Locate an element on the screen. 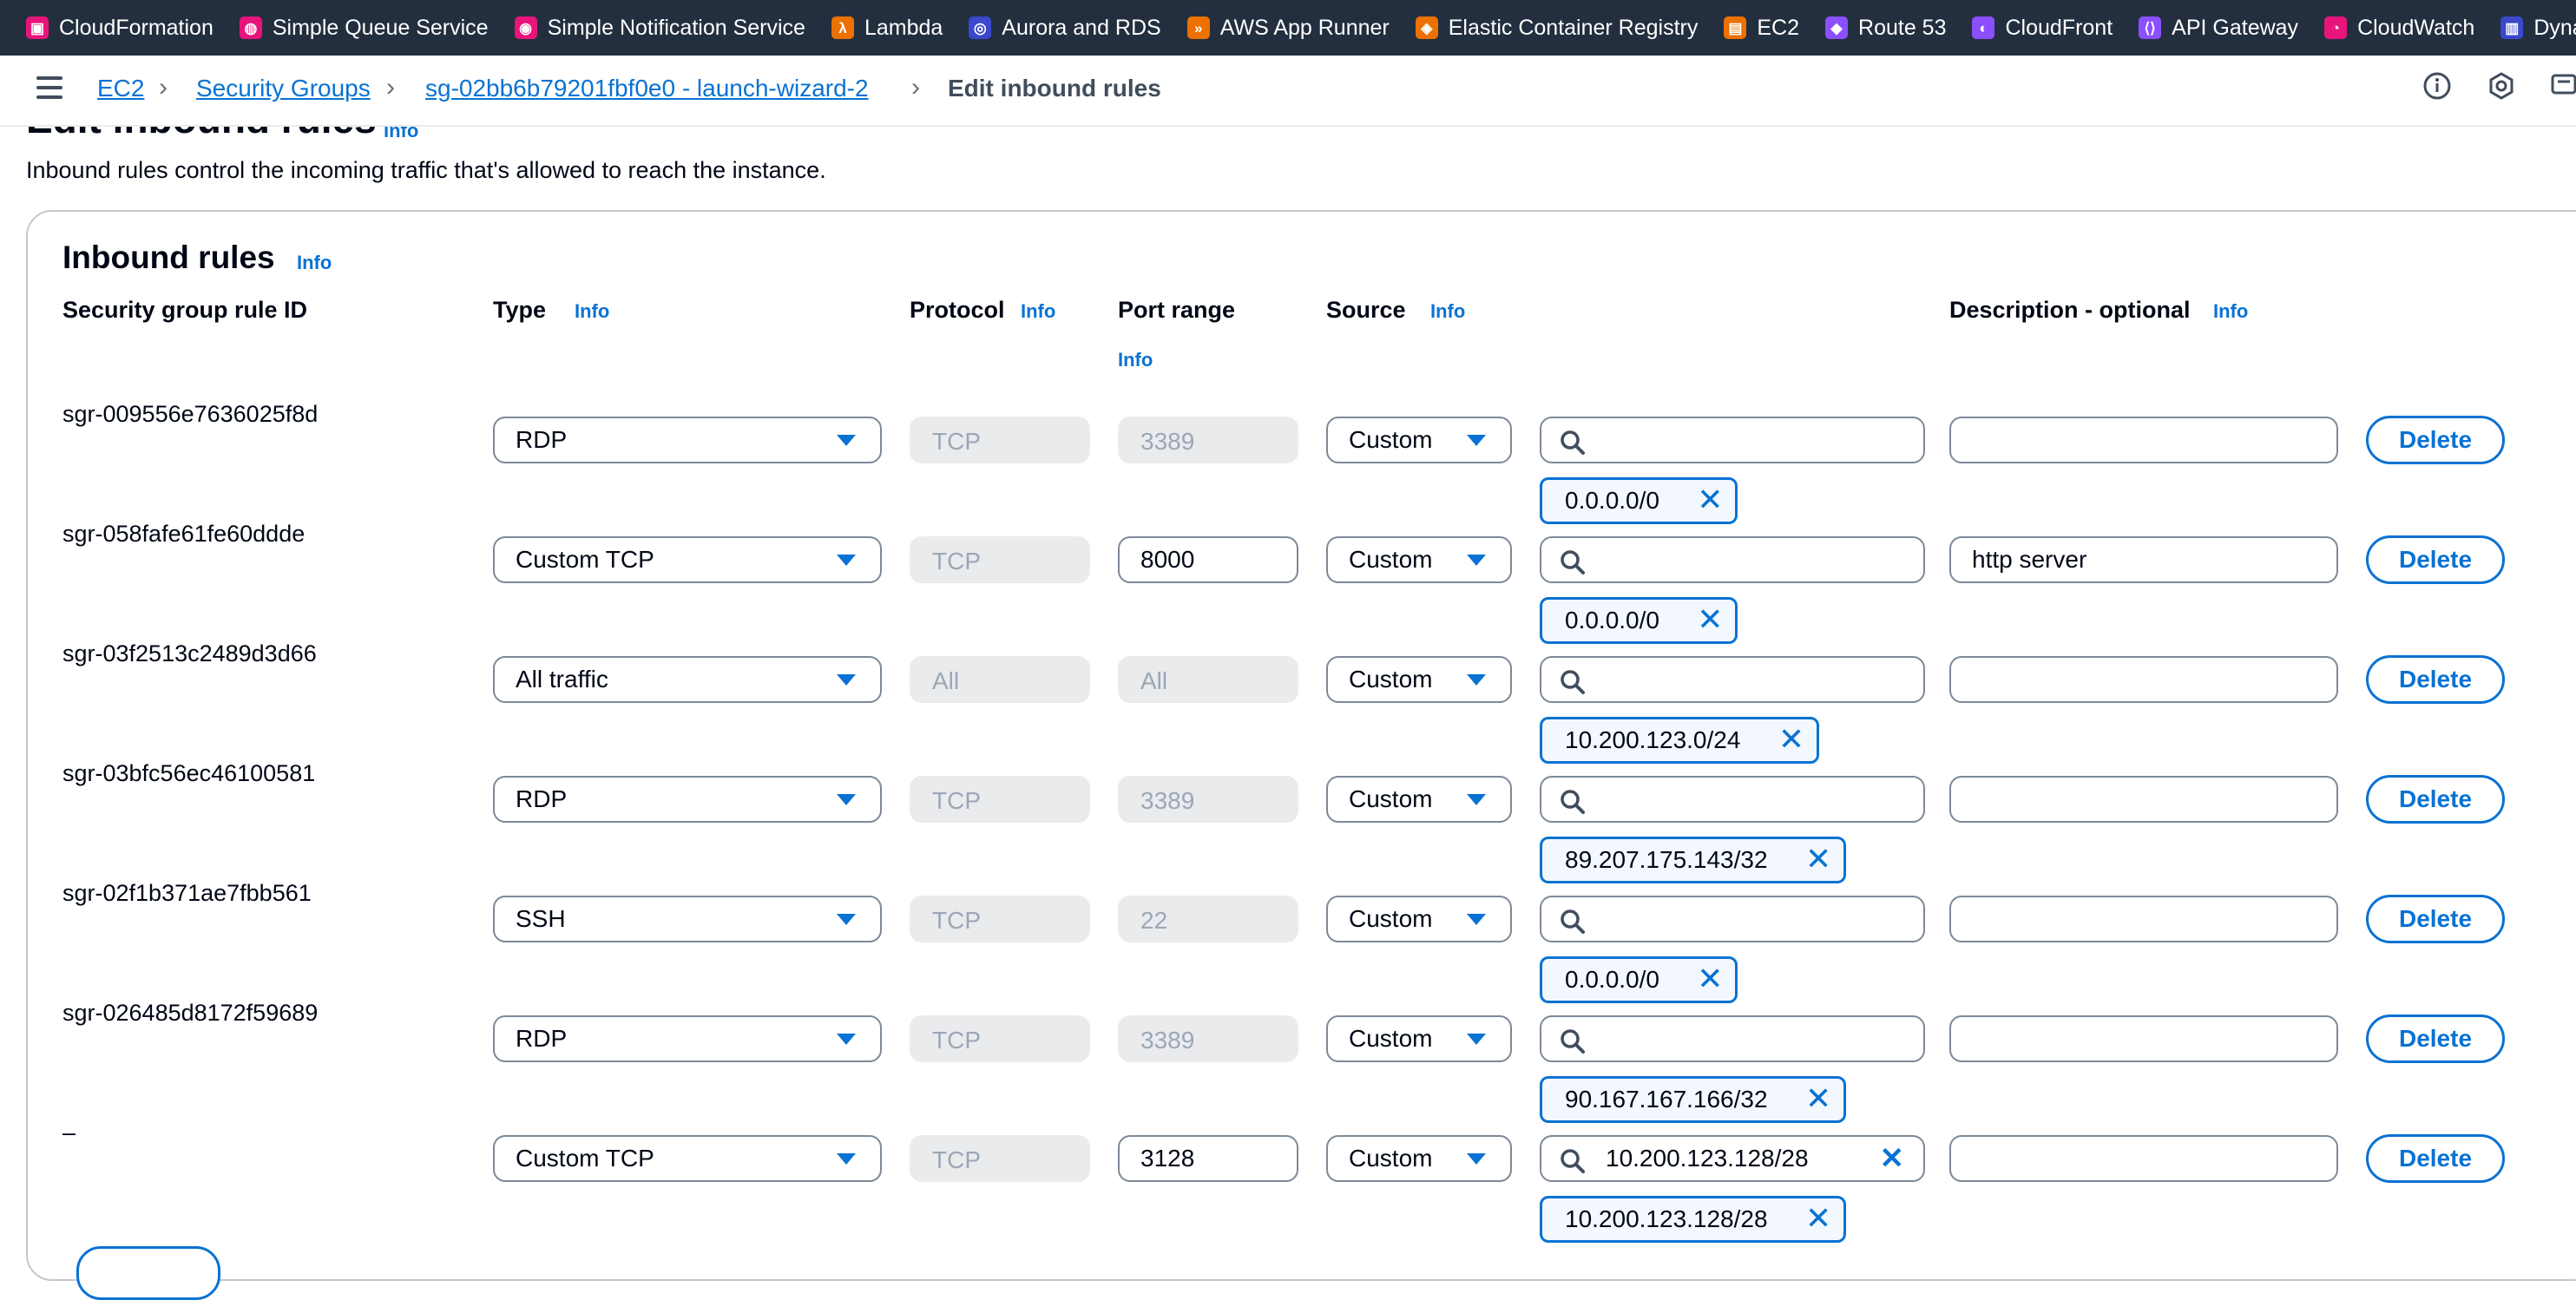 The image size is (2576, 1300). protocol-field: TCP is located at coordinates (1000, 440).